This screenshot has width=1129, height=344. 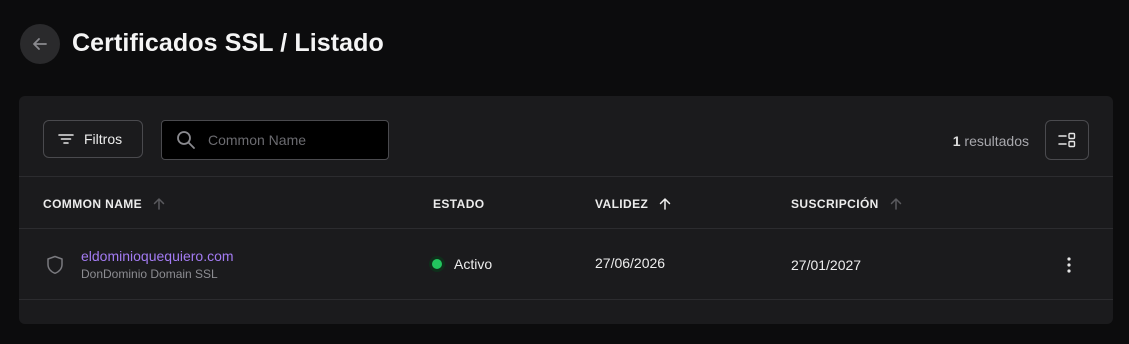 I want to click on column-label: ESTADO, so click(x=459, y=203).